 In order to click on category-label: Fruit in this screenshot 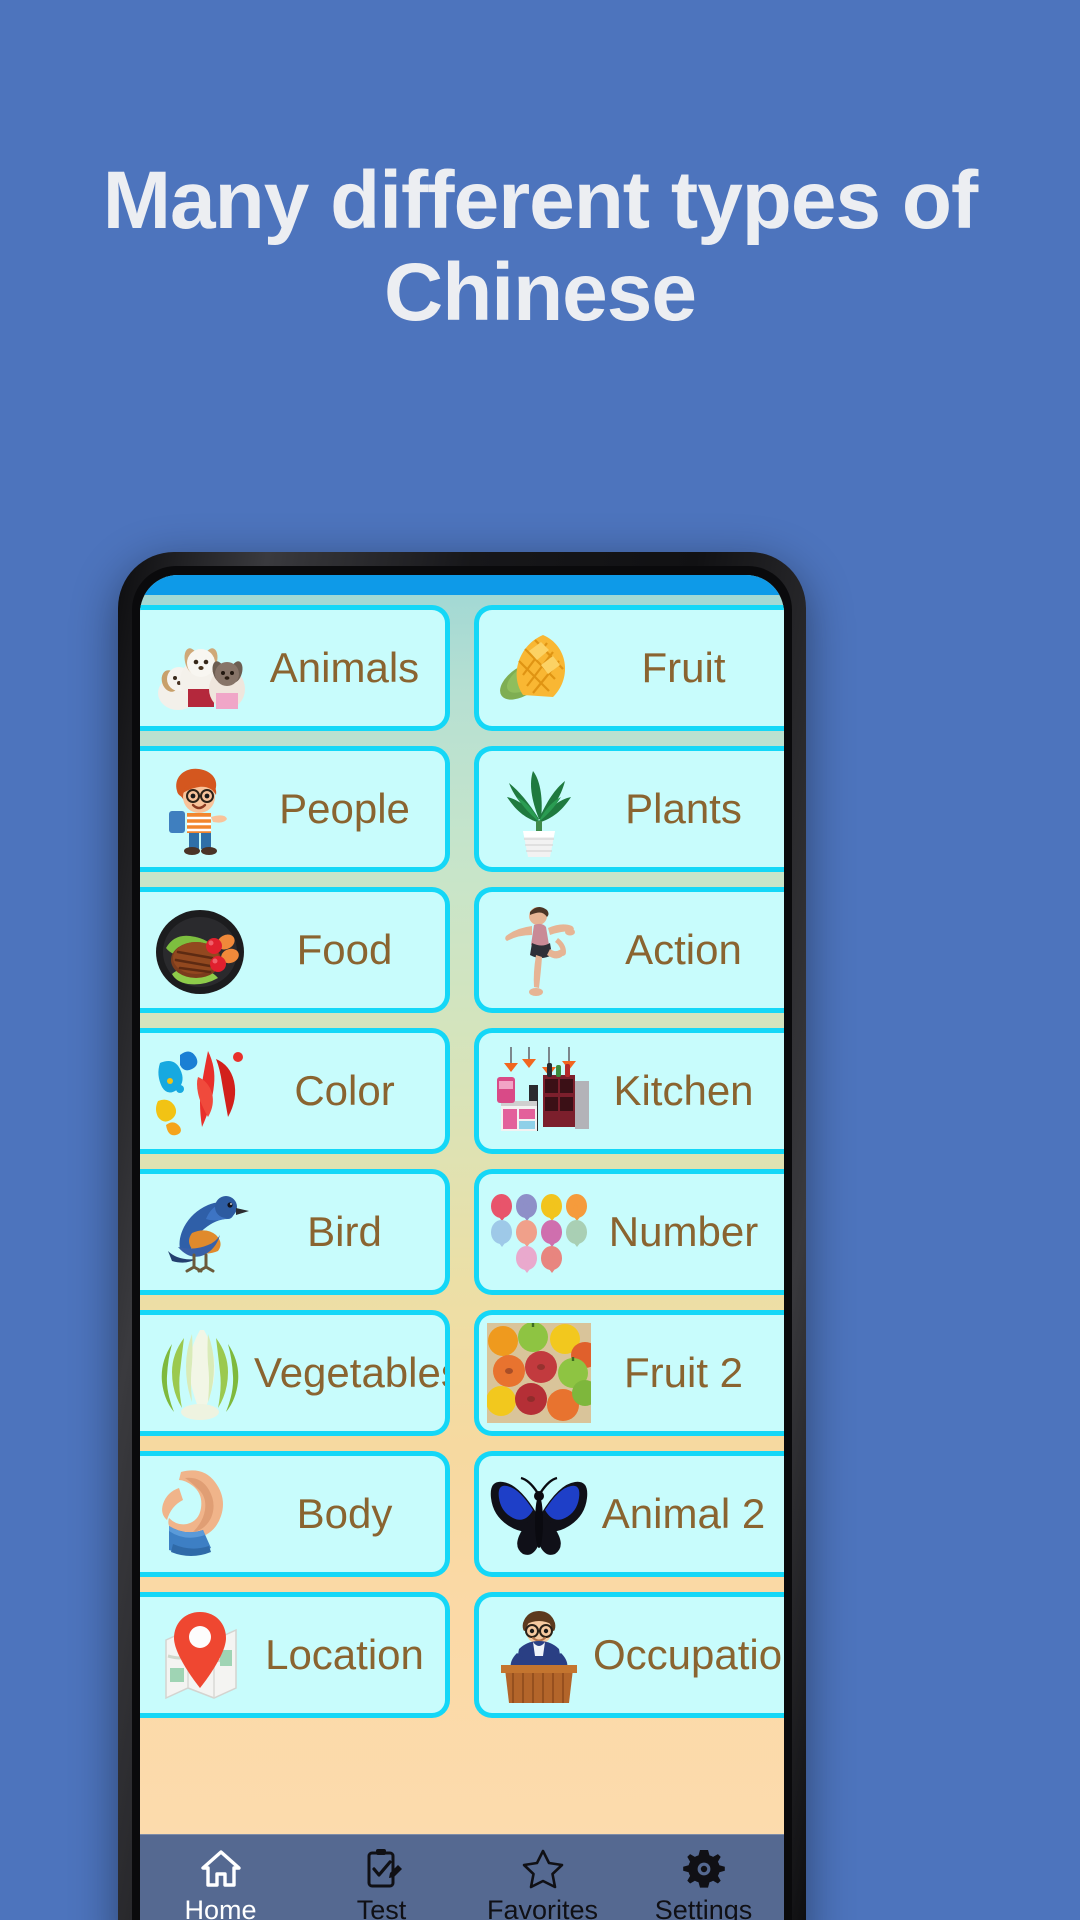, I will do `click(683, 667)`.